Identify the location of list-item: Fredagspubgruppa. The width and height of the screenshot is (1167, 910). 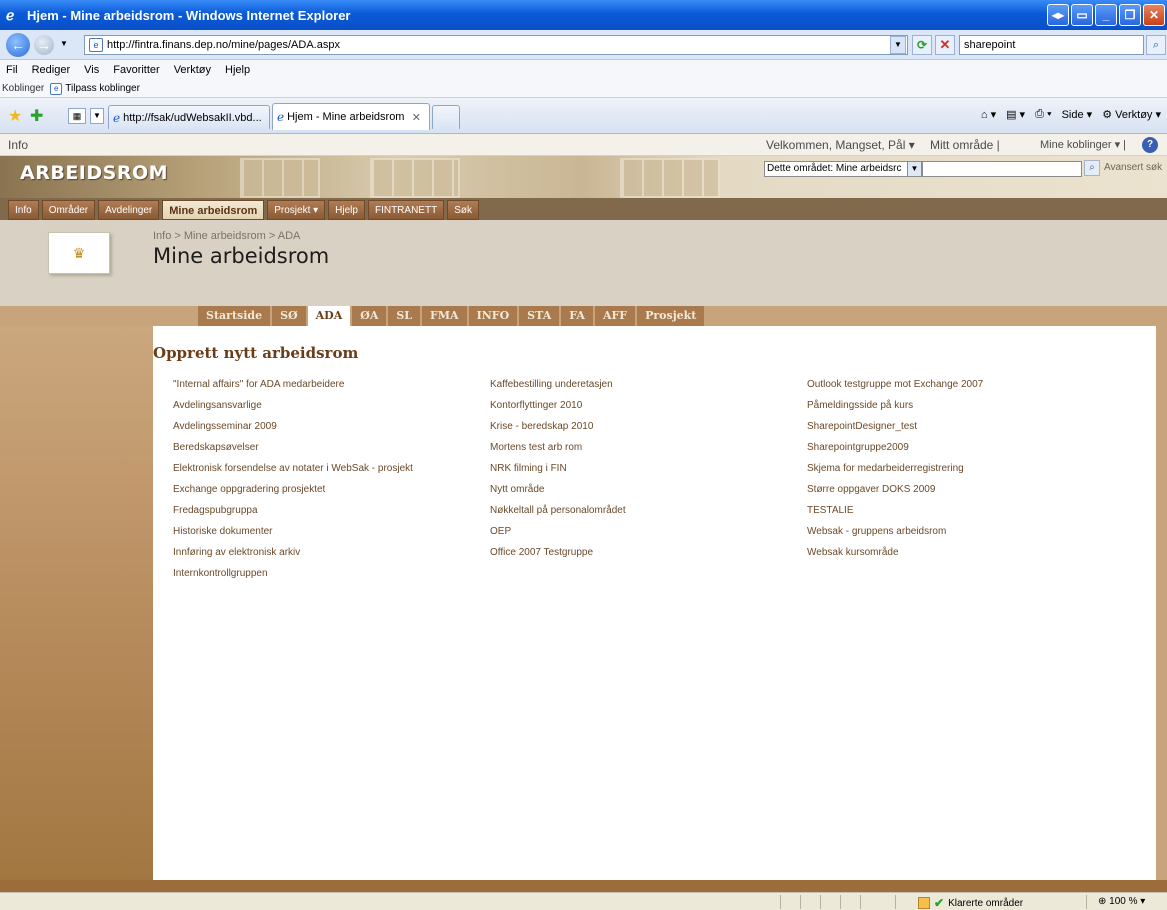
(293, 514).